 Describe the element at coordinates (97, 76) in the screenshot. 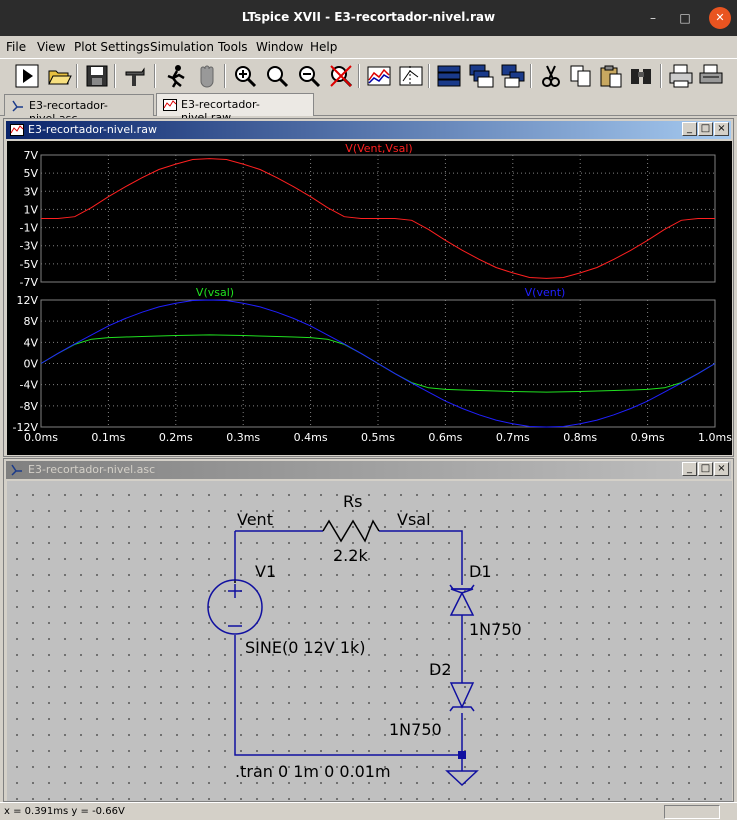

I see `save-icon` at that location.